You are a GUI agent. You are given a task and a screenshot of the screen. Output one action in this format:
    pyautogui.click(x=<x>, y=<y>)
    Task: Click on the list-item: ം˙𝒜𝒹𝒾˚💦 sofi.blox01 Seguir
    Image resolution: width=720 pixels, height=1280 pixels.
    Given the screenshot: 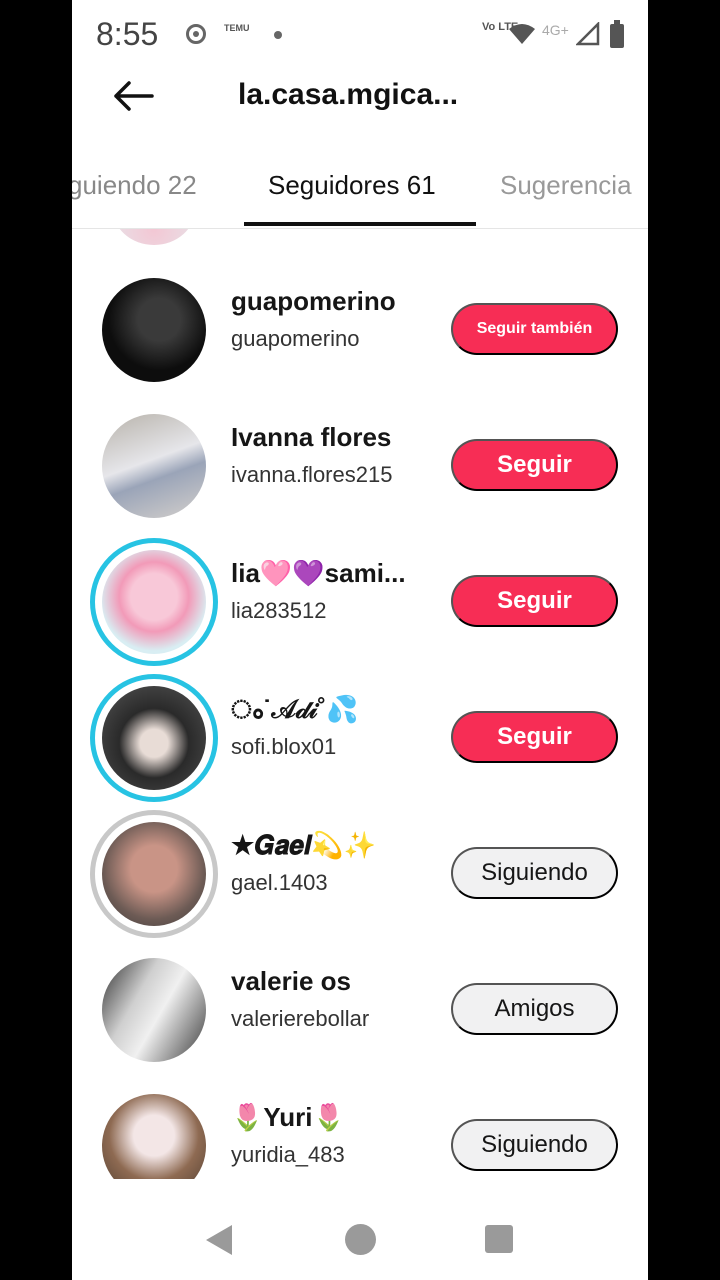 What is the action you would take?
    pyautogui.click(x=360, y=742)
    